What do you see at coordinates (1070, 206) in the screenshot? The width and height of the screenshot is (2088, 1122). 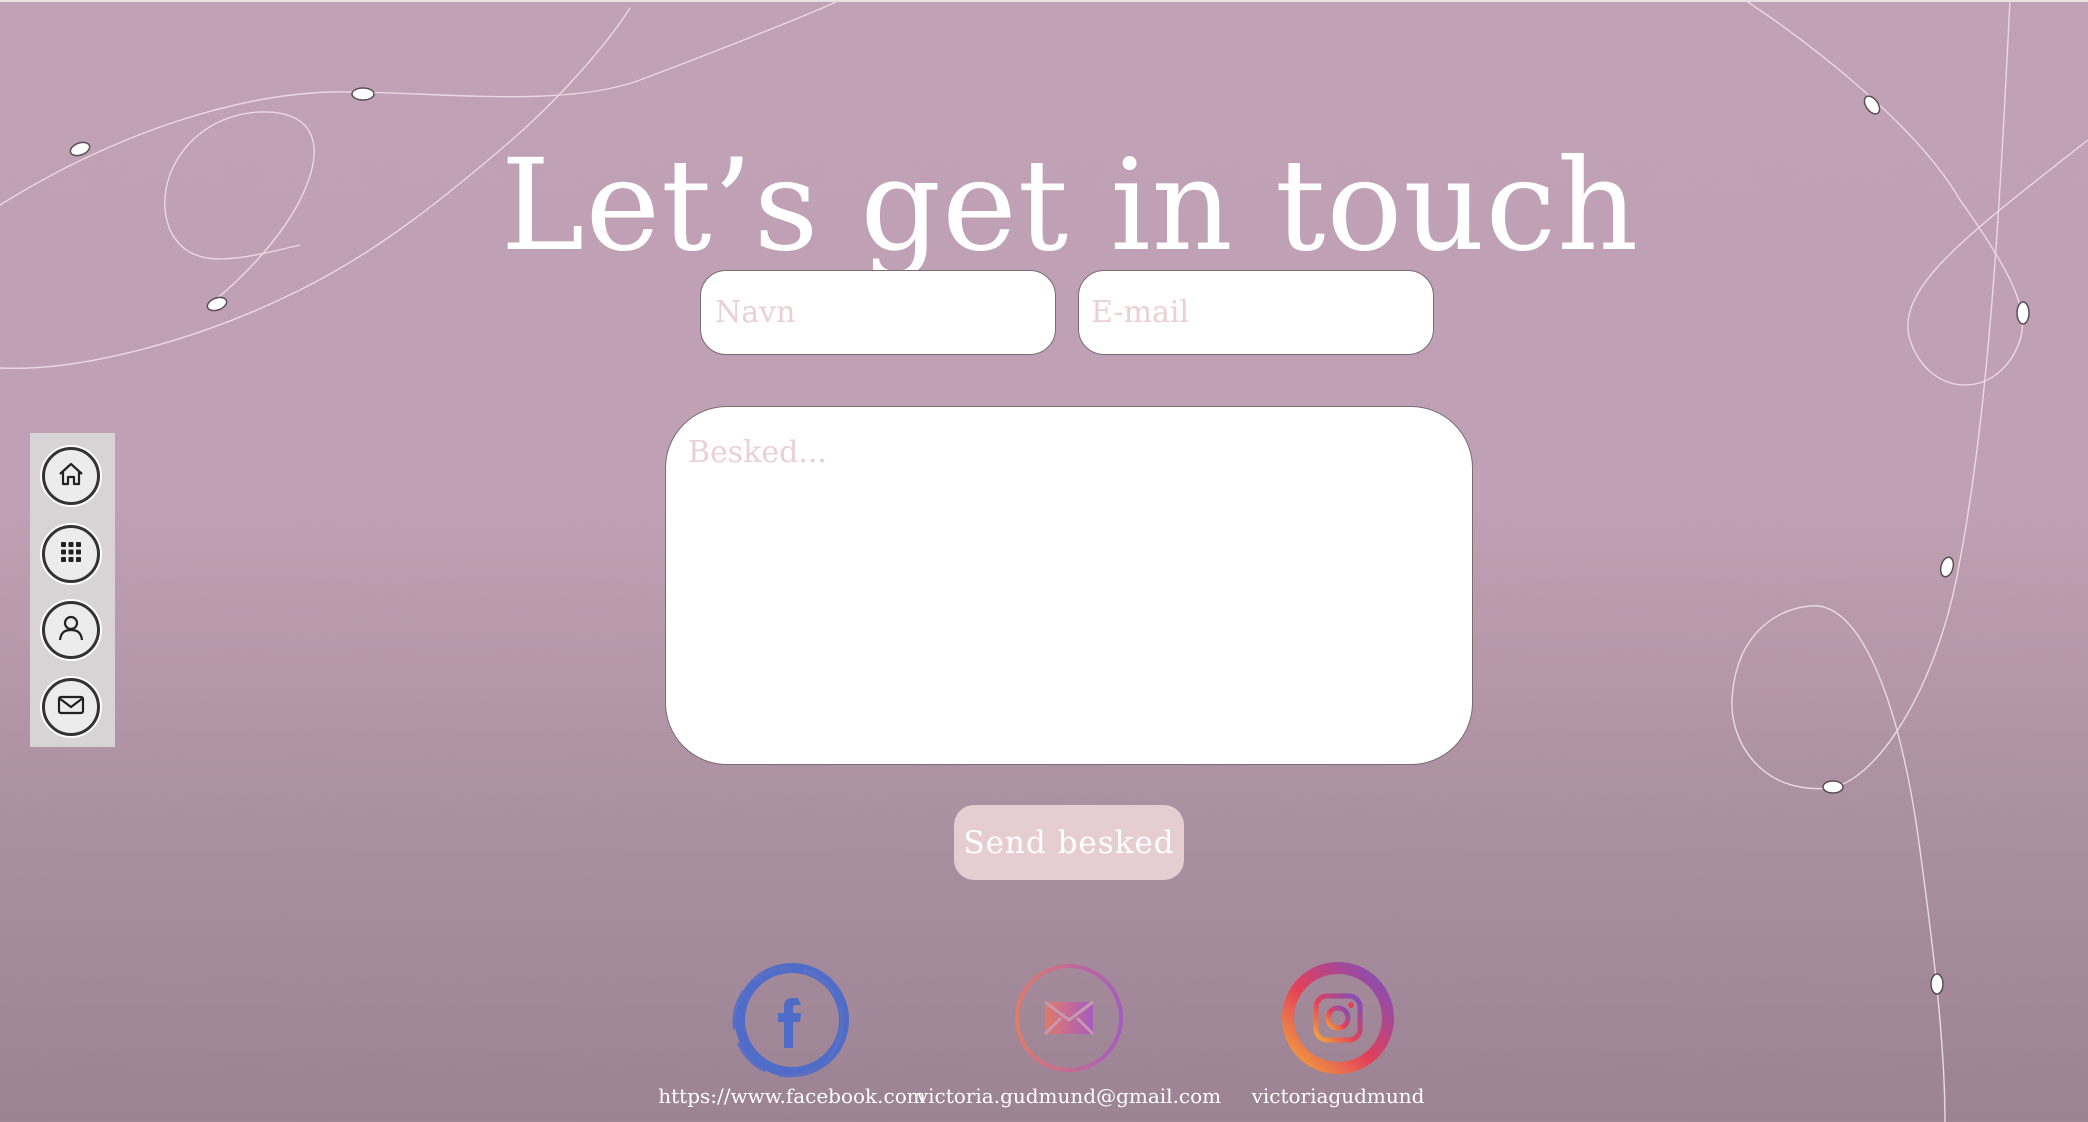 I see `page-title: Let’s get in touch` at bounding box center [1070, 206].